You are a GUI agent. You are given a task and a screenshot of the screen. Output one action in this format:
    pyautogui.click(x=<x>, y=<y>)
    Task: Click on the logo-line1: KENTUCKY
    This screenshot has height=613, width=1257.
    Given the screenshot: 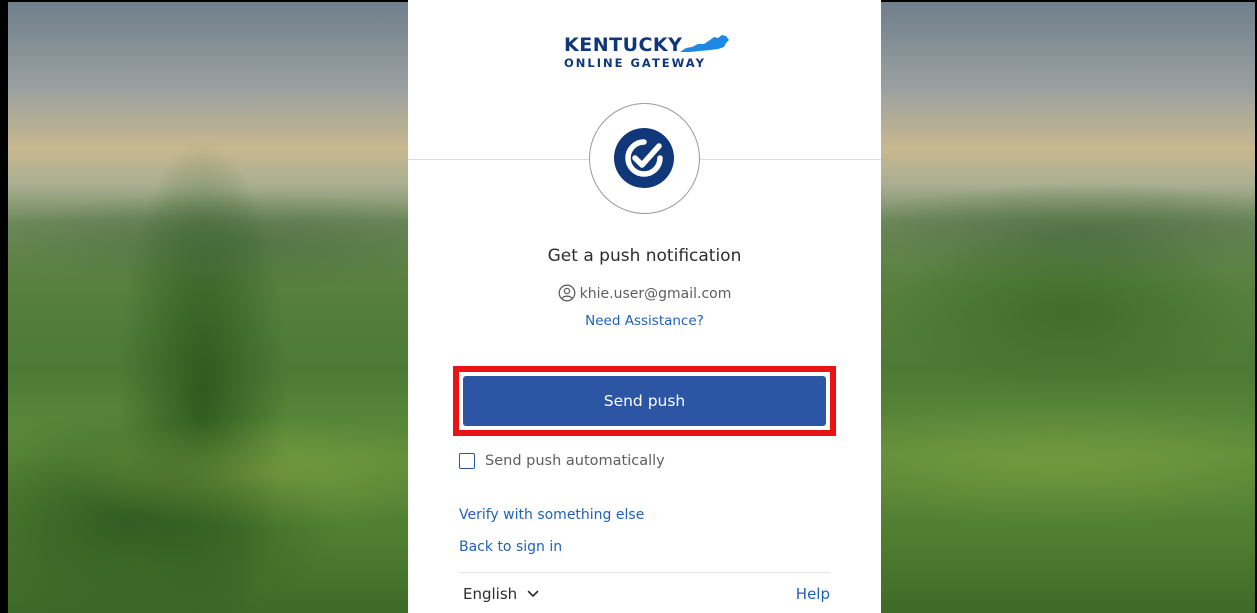 What is the action you would take?
    pyautogui.click(x=623, y=45)
    